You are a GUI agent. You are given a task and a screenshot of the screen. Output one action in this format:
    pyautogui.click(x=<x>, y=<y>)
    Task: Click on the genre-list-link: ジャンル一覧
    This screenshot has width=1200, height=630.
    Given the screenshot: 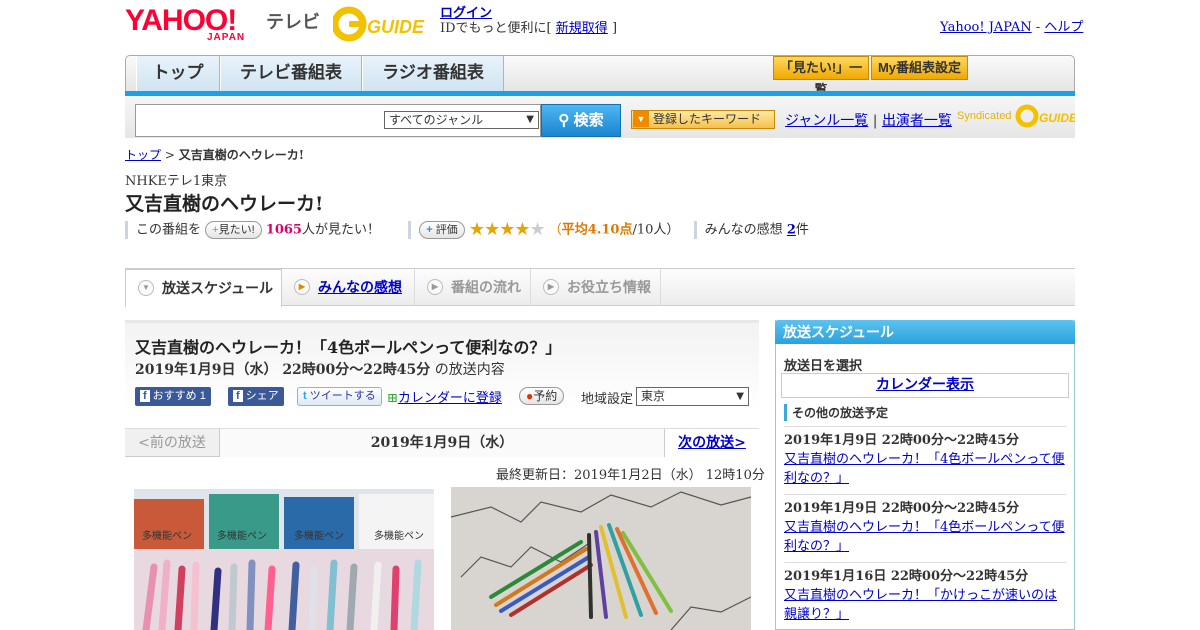 What is the action you would take?
    pyautogui.click(x=826, y=121)
    